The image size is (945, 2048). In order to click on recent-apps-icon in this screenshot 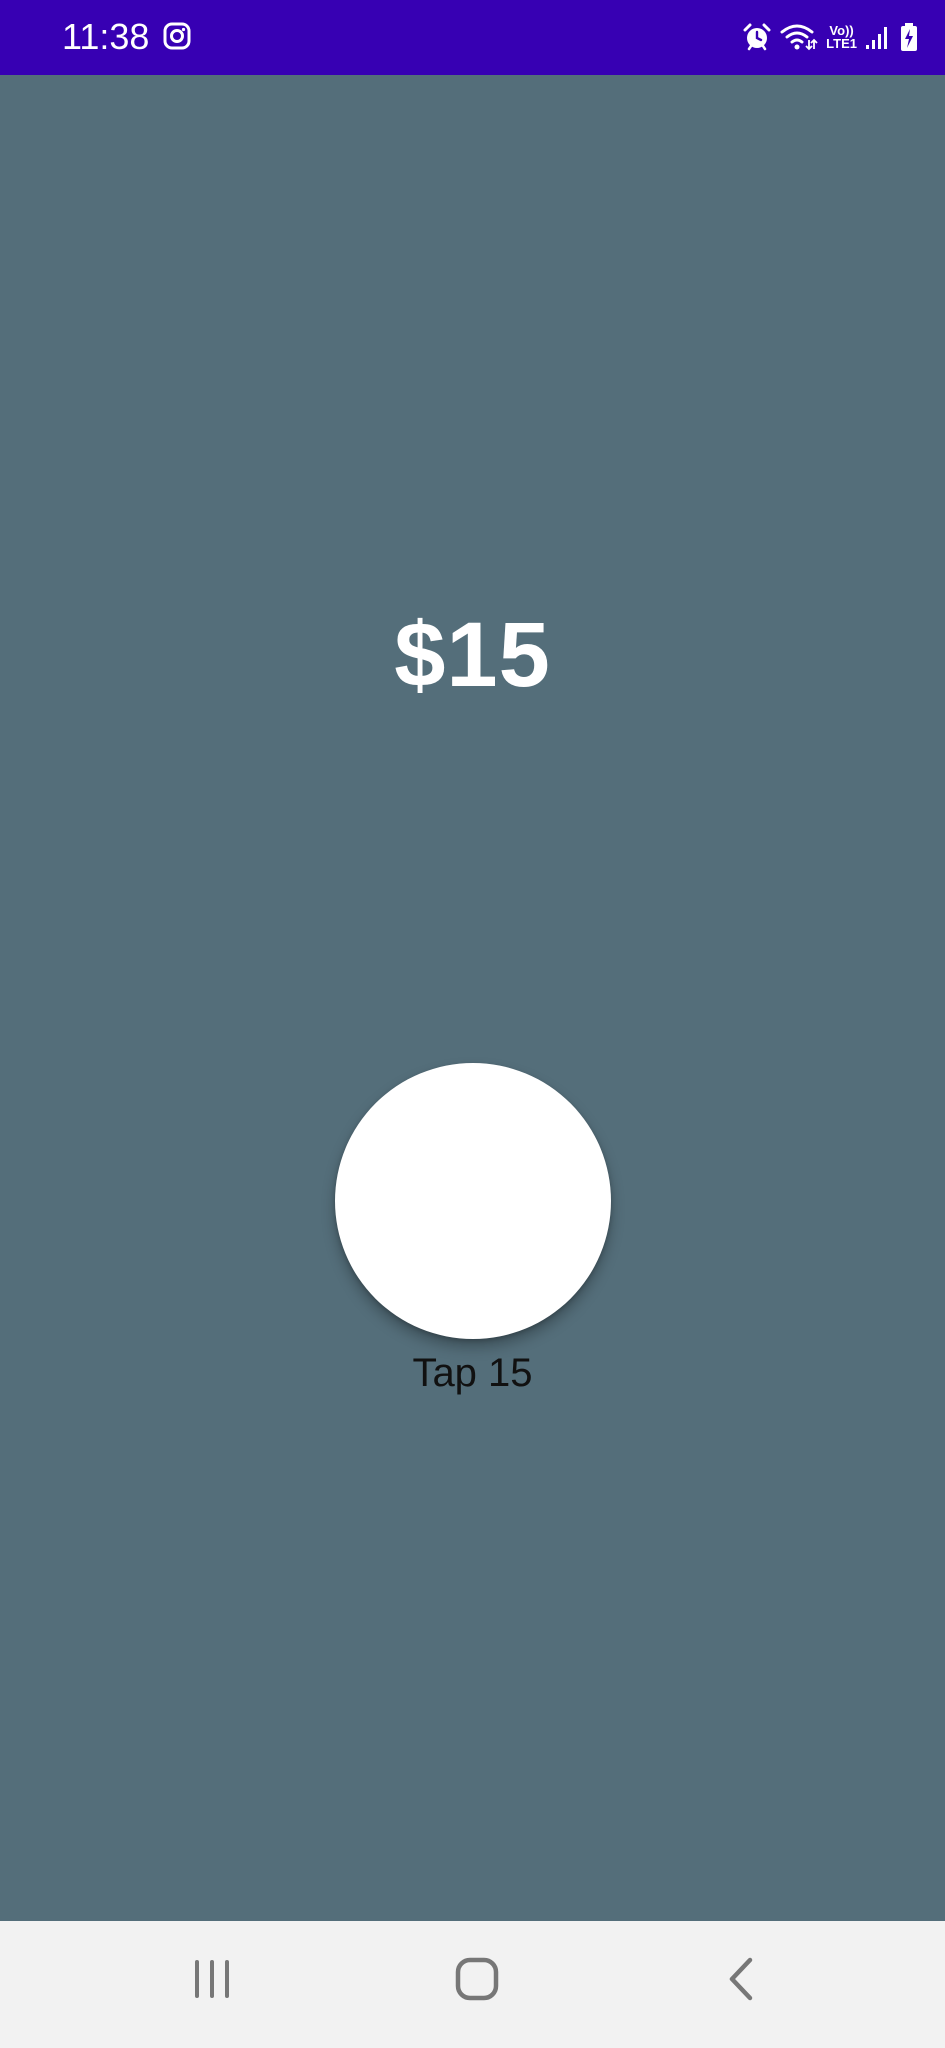, I will do `click(212, 1981)`.